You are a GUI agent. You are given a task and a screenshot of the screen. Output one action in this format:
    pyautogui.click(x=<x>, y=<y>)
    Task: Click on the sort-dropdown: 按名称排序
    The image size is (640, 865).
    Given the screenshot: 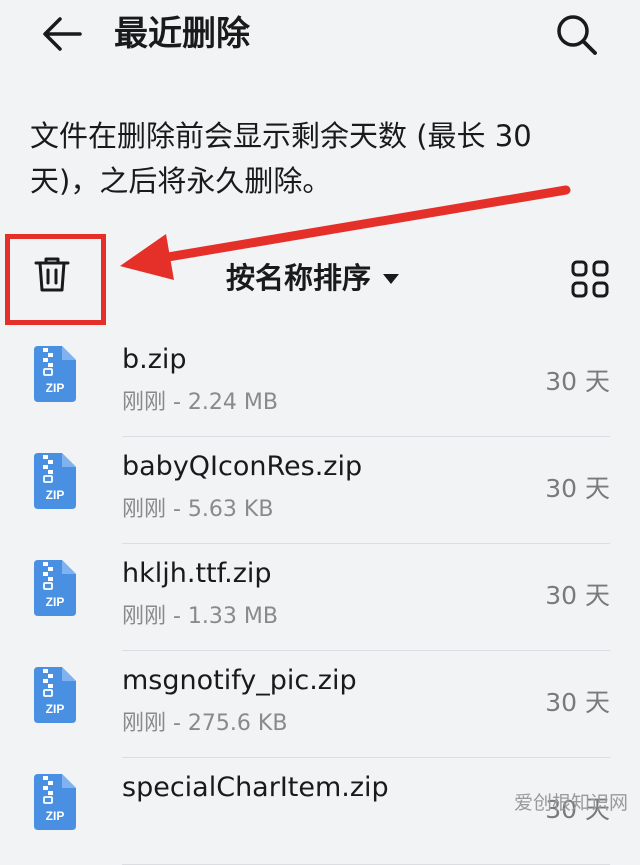 What is the action you would take?
    pyautogui.click(x=313, y=278)
    